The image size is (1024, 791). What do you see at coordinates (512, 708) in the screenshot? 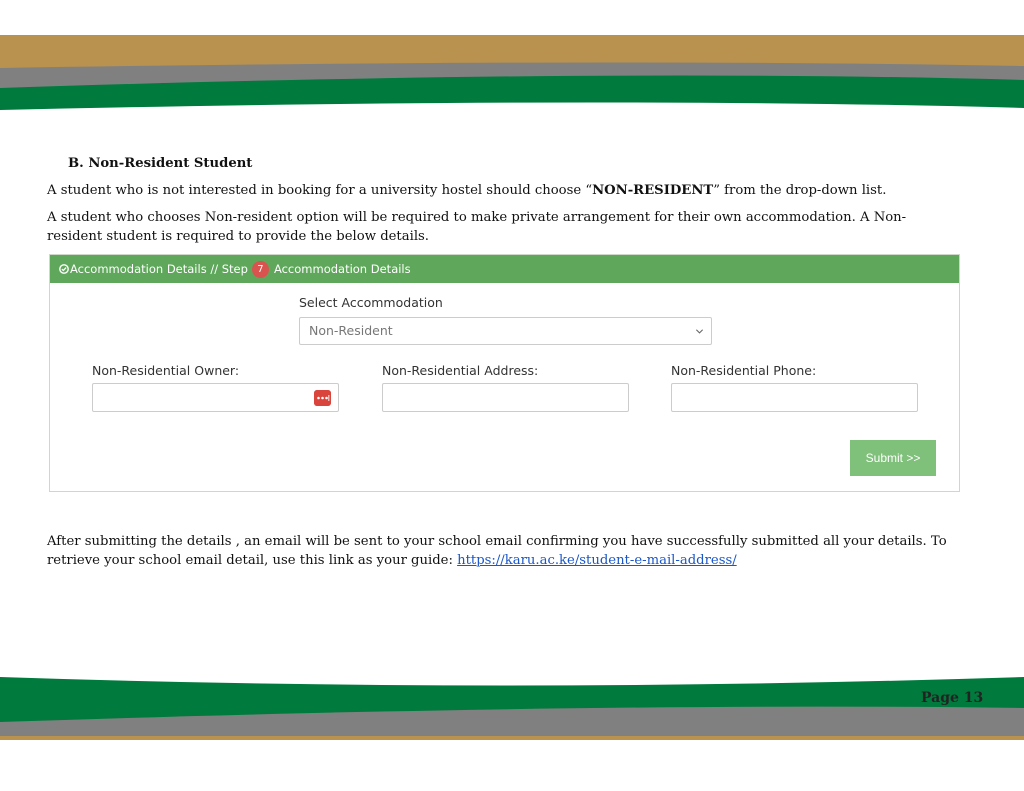
I see `footer-decorative-band` at bounding box center [512, 708].